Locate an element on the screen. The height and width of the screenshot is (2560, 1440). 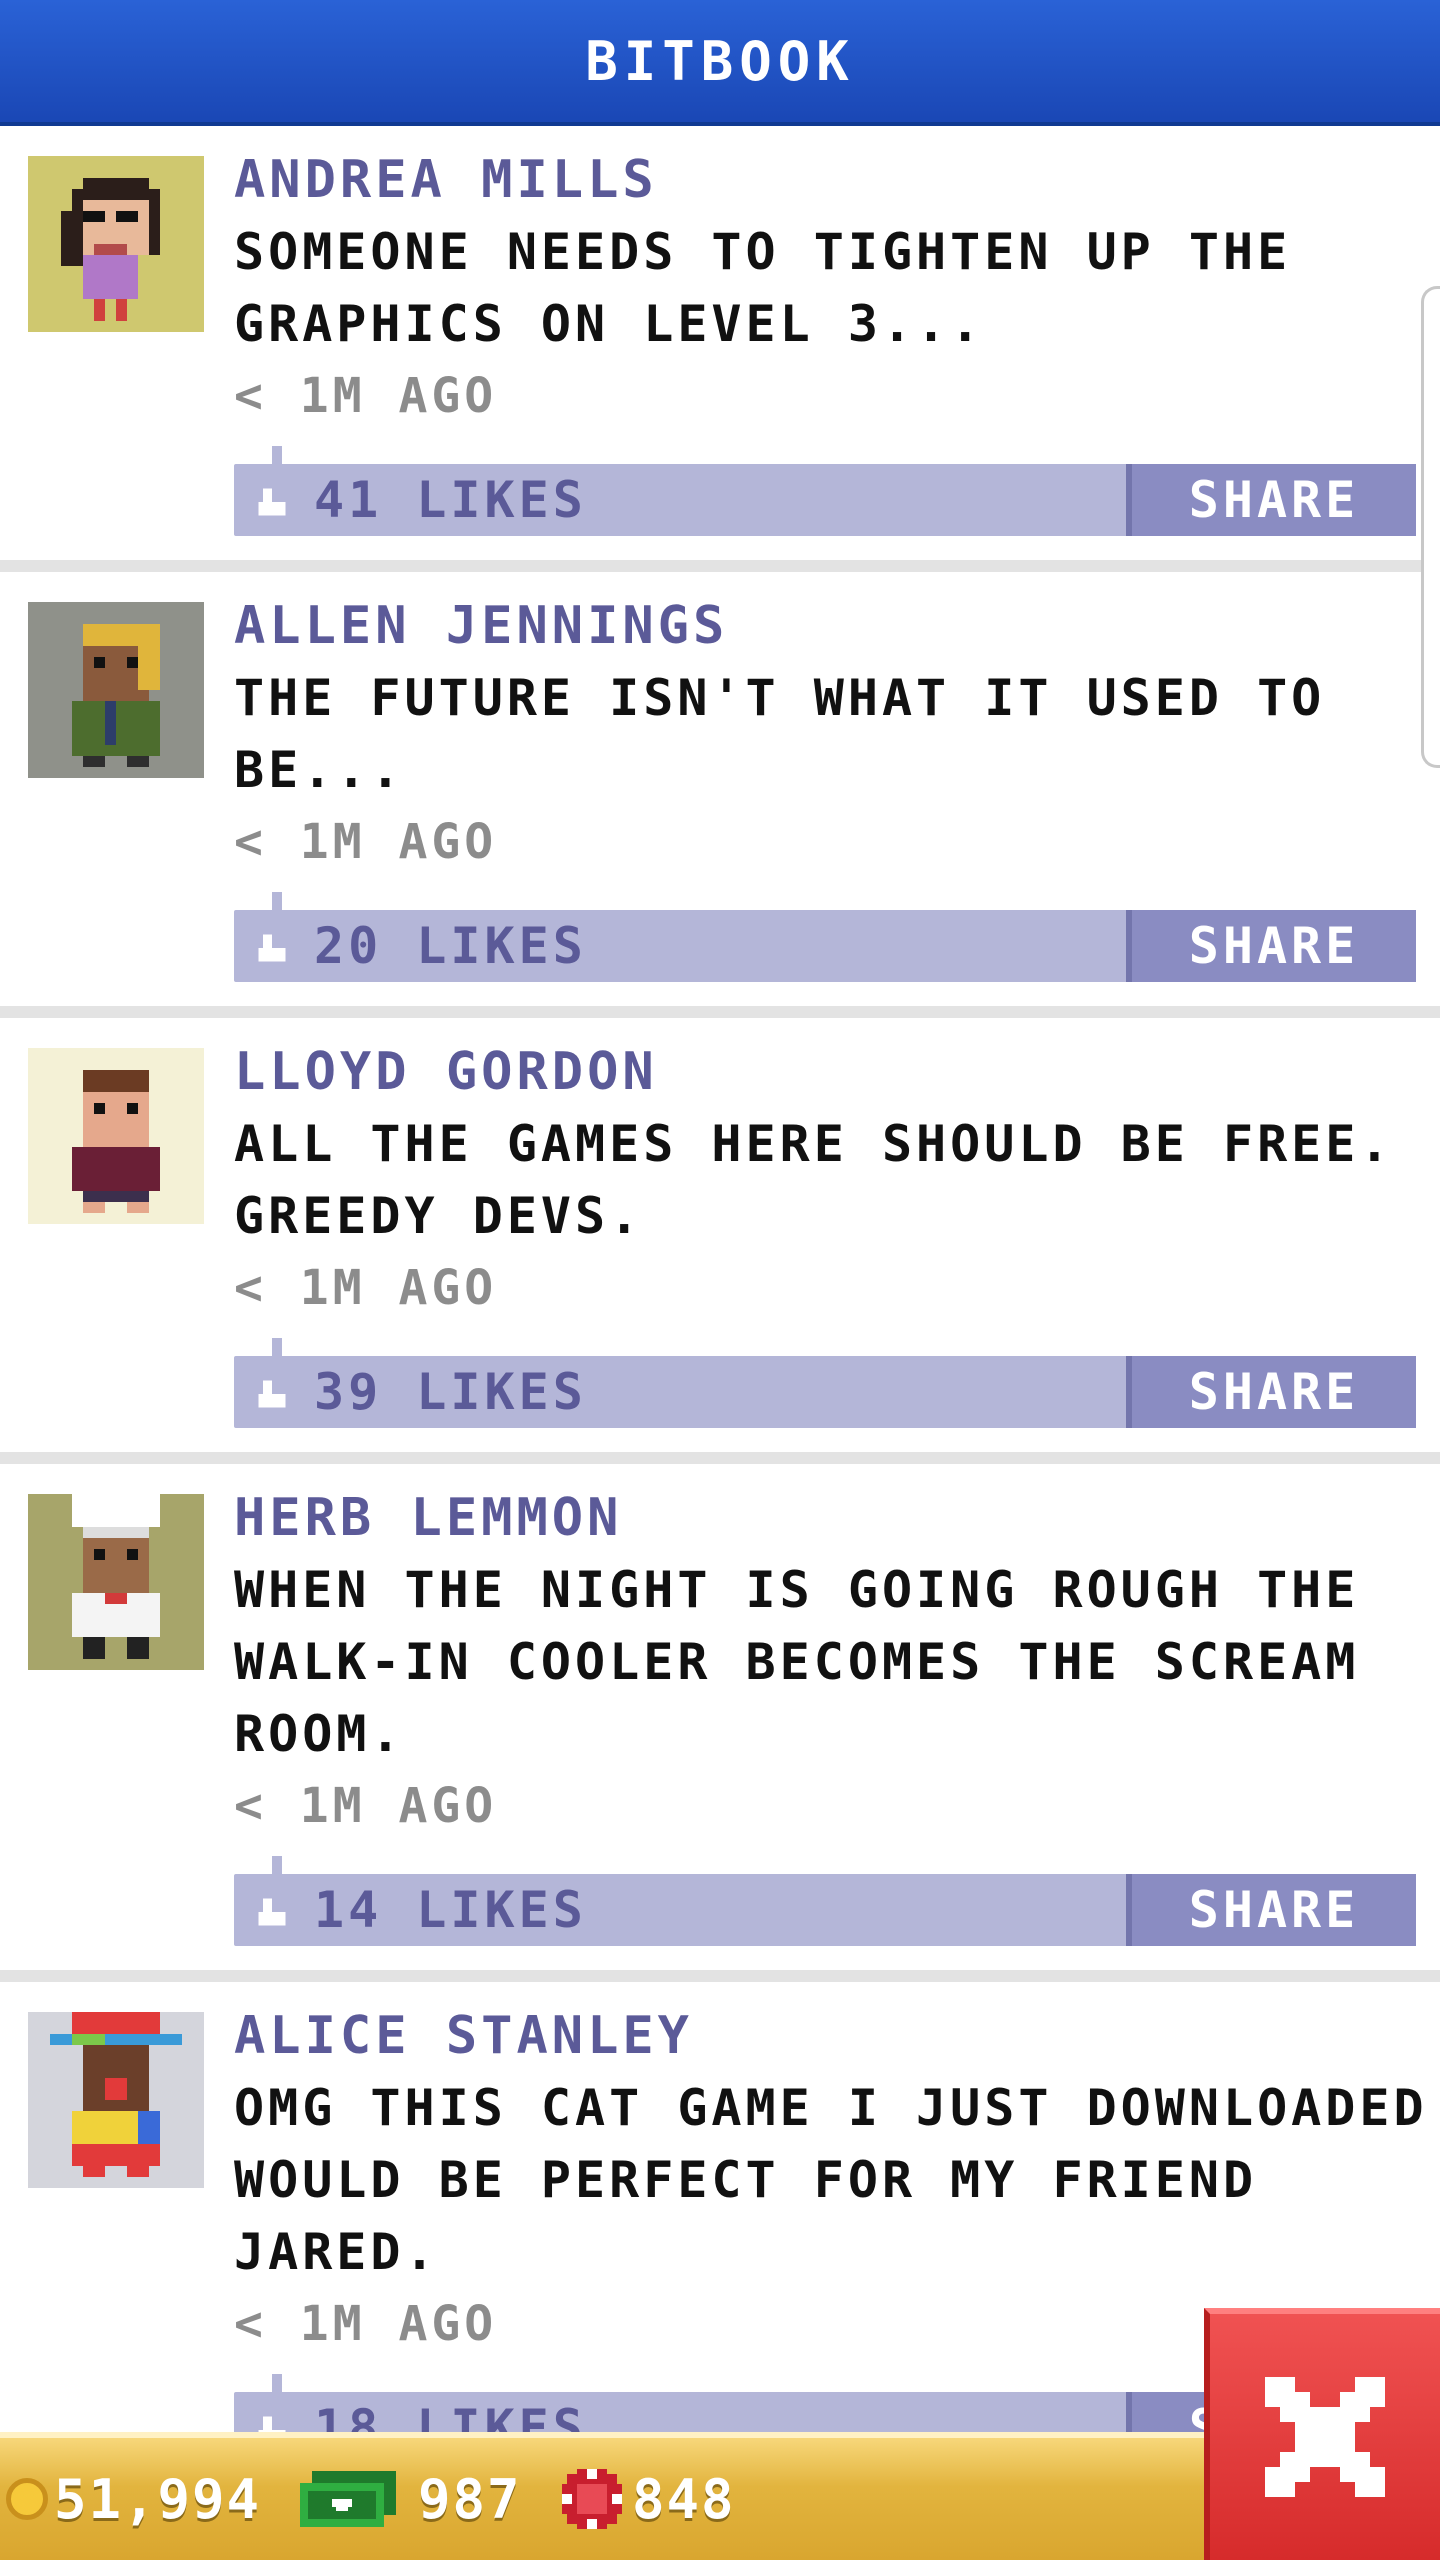
like-bar: 20 LIKES SHARE is located at coordinates (825, 937).